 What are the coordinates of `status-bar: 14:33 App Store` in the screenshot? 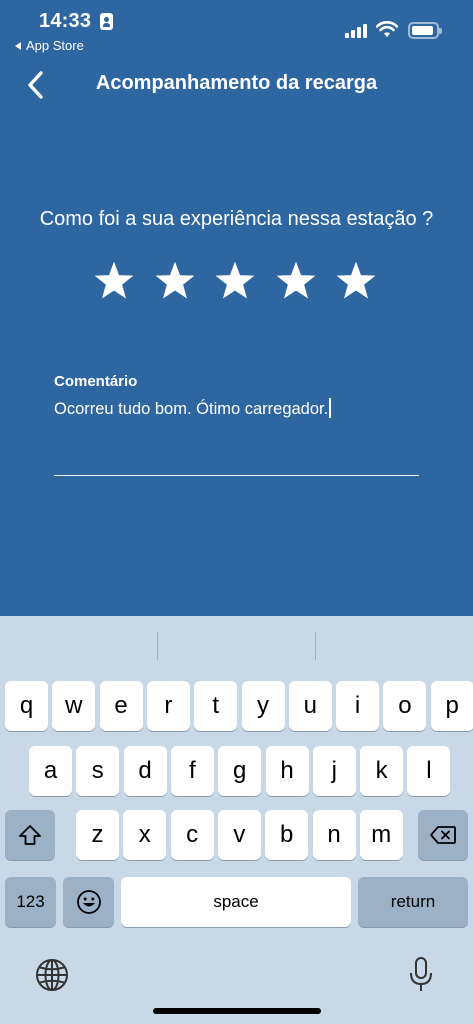 It's located at (236, 29).